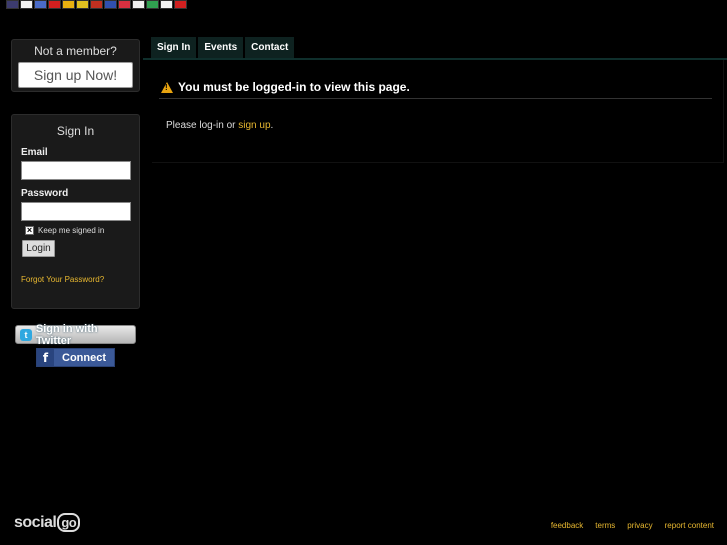  Describe the element at coordinates (68, 4) in the screenshot. I see `spain-flag-icon` at that location.